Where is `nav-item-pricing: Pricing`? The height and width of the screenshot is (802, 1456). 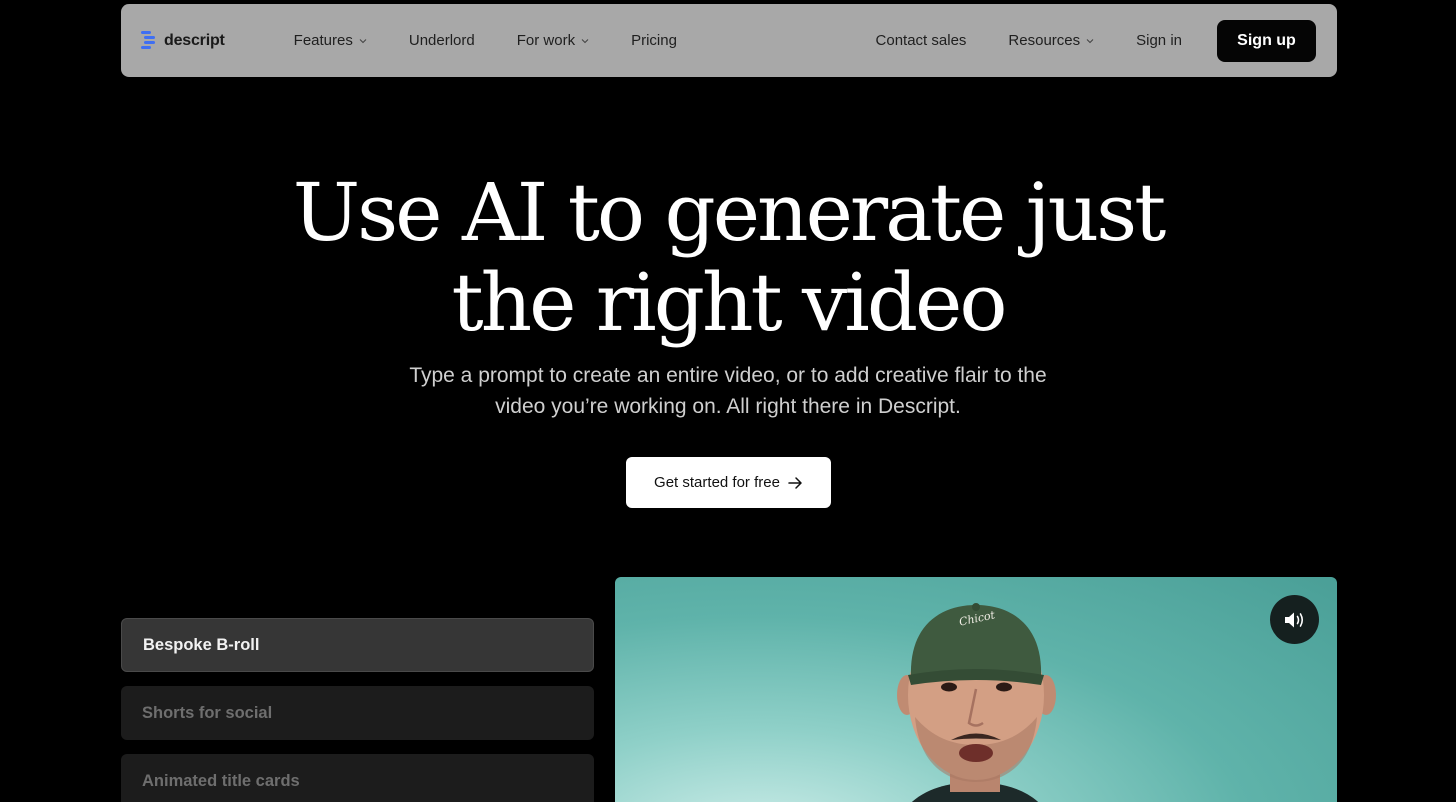
nav-item-pricing: Pricing is located at coordinates (654, 40).